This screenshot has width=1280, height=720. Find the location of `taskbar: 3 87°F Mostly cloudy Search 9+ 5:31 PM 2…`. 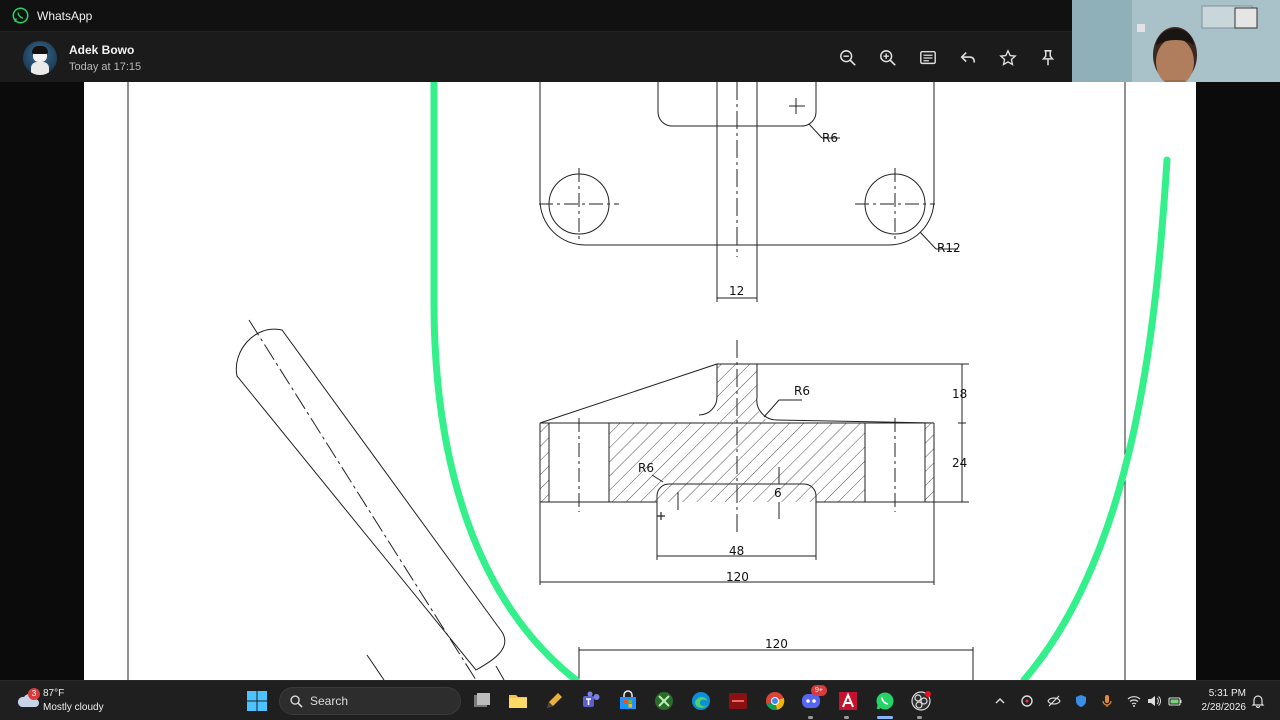

taskbar: 3 87°F Mostly cloudy Search 9+ 5:31 PM 2… is located at coordinates (640, 700).